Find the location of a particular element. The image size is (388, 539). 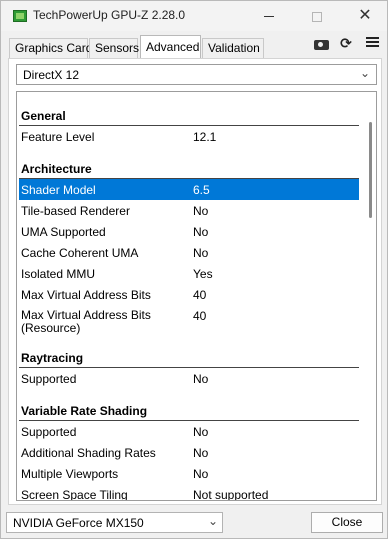

scrollbar is located at coordinates (369, 296).